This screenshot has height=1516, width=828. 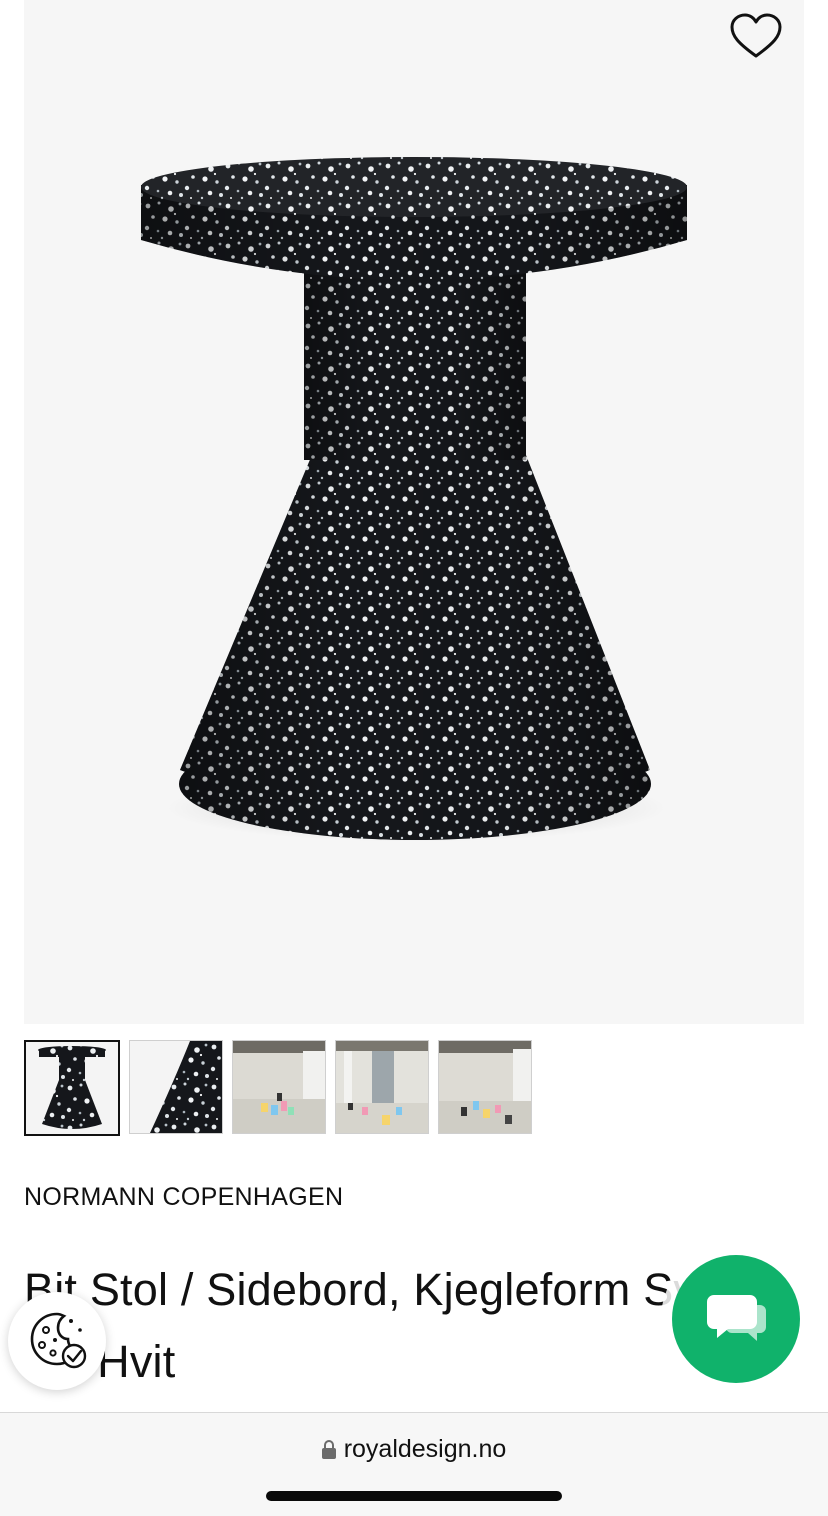 I want to click on chat-bubbles-icon, so click(x=736, y=1318).